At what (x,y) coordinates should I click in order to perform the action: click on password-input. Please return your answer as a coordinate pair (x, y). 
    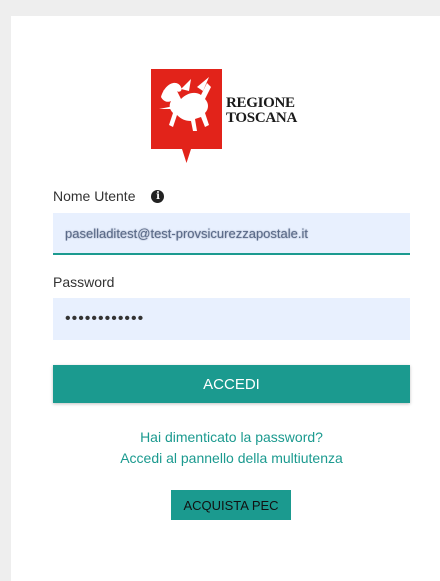
    Looking at the image, I should click on (231, 319).